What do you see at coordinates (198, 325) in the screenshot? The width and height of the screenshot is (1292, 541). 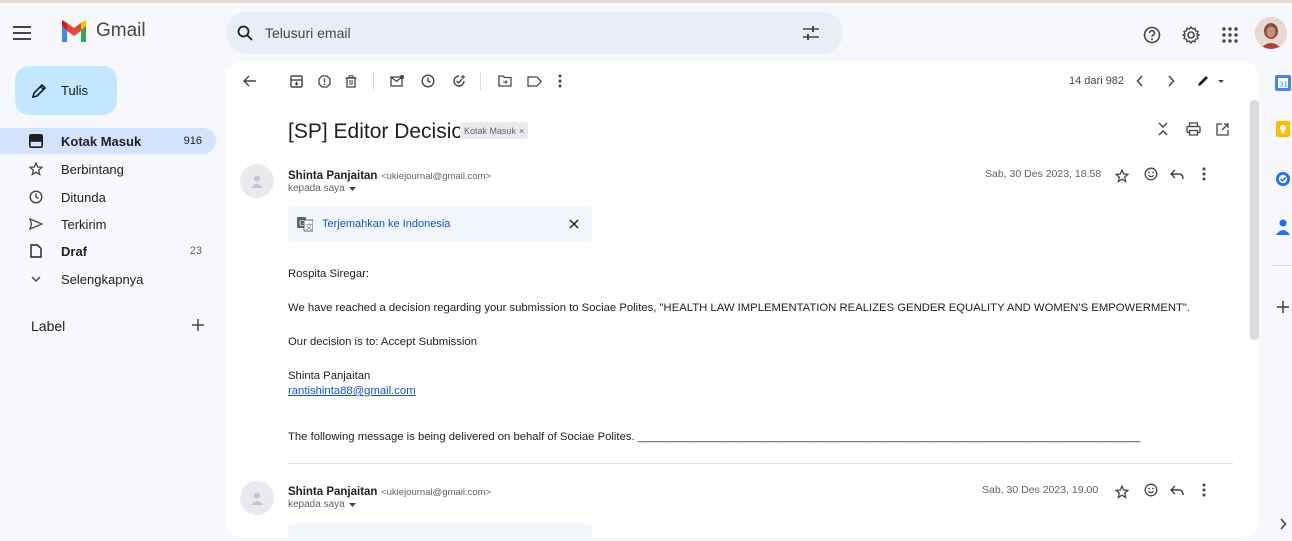 I see `create-label-plus-icon` at bounding box center [198, 325].